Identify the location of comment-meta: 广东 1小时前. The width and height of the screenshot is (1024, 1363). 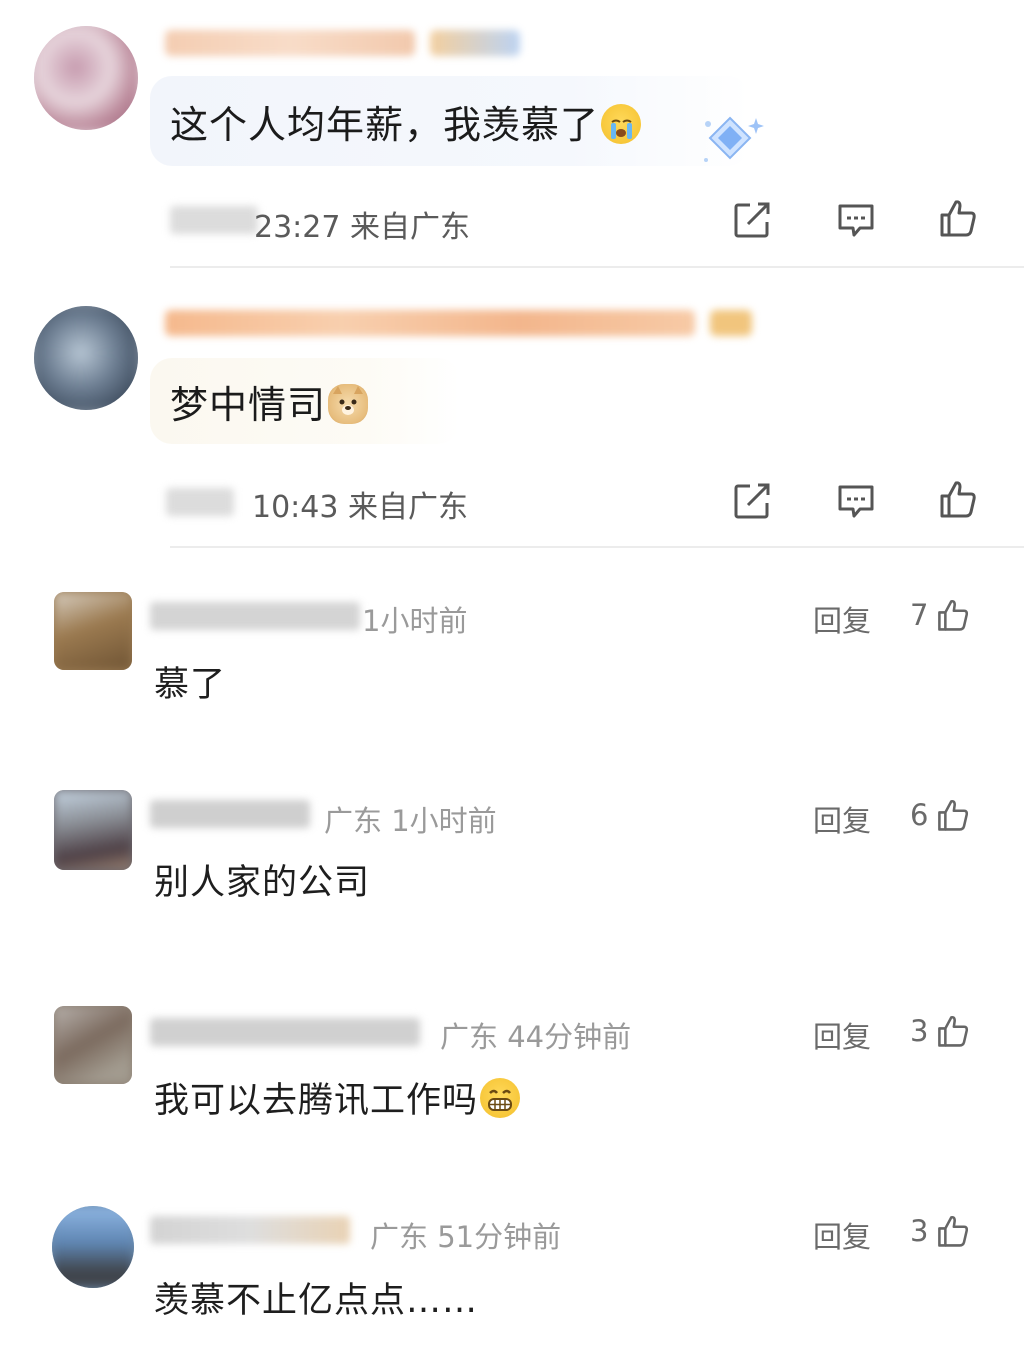
(410, 821).